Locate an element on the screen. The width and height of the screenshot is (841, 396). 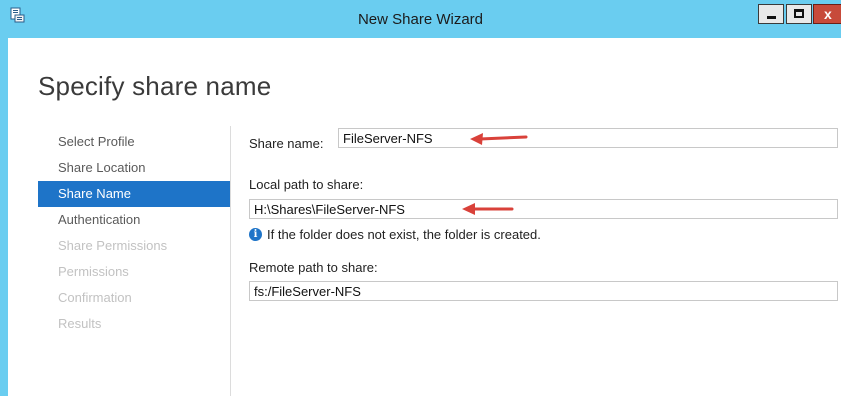
info-icon: i is located at coordinates (255, 234).